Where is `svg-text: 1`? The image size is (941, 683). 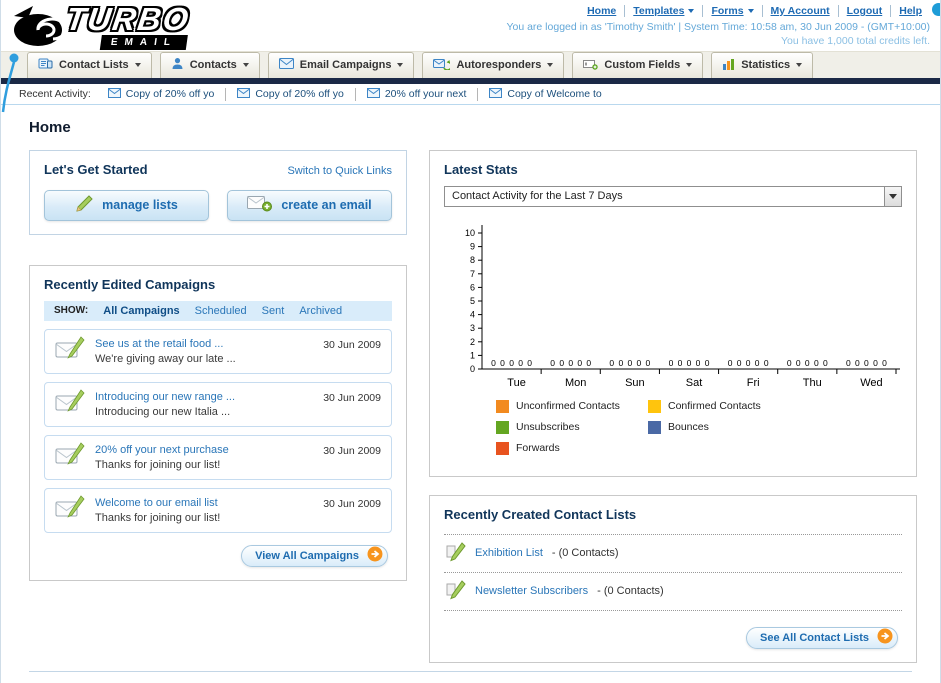
svg-text: 1 is located at coordinates (472, 355).